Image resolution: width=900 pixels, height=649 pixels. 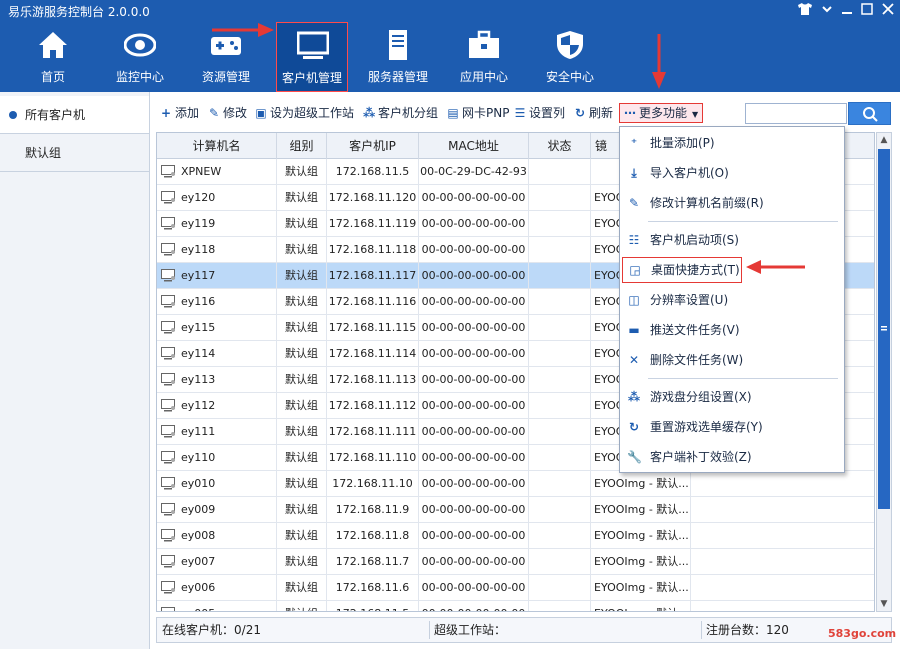 What do you see at coordinates (732, 300) in the screenshot?
I see `menu-item-resolution: ◫ 分辨率设置(U)` at bounding box center [732, 300].